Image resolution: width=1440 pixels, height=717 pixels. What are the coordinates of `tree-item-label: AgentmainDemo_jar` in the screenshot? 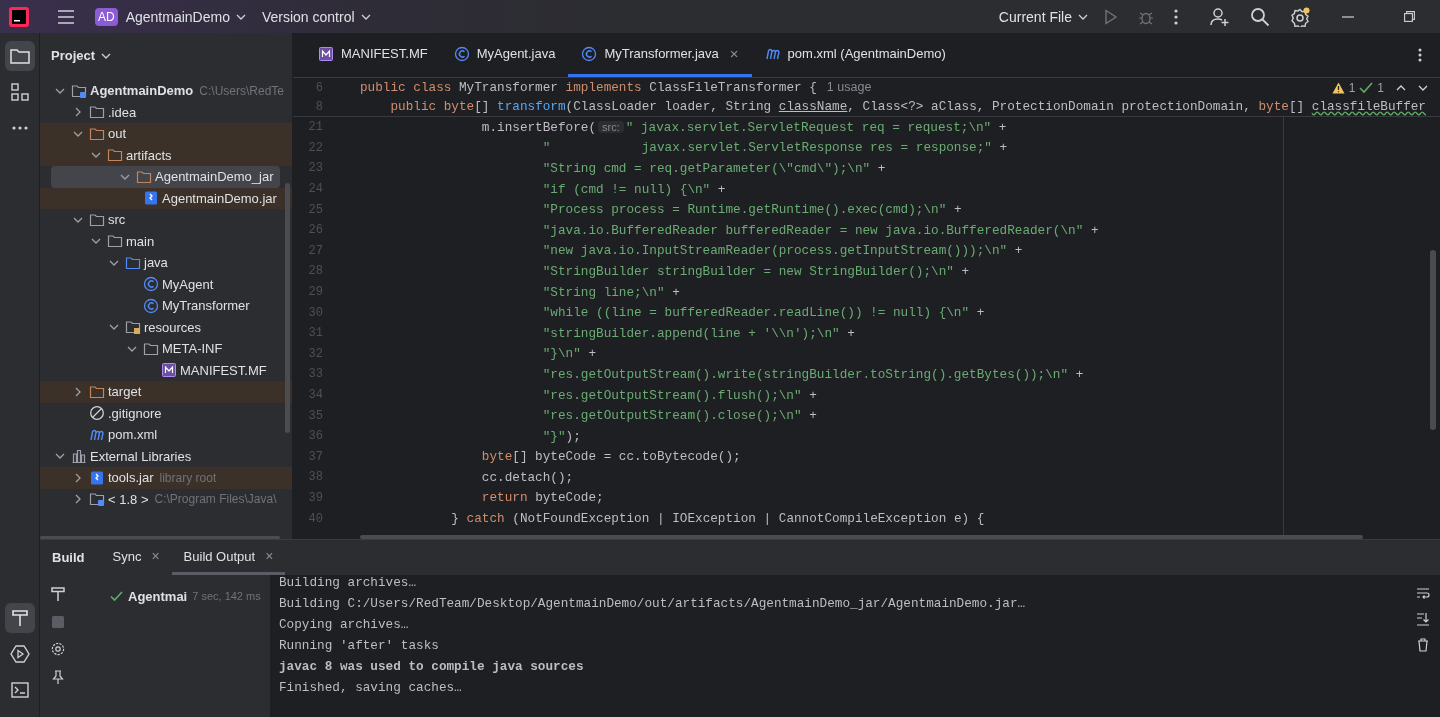 It's located at (214, 177).